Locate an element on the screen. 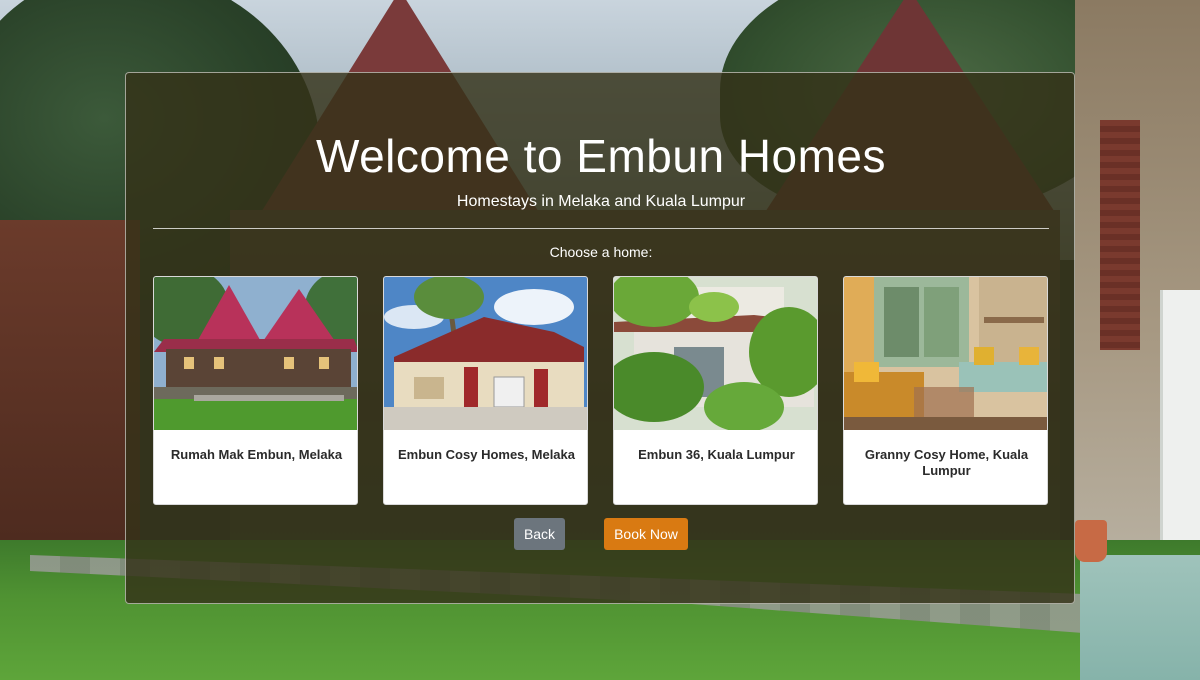 The width and height of the screenshot is (1200, 680). background-door is located at coordinates (1180, 430).